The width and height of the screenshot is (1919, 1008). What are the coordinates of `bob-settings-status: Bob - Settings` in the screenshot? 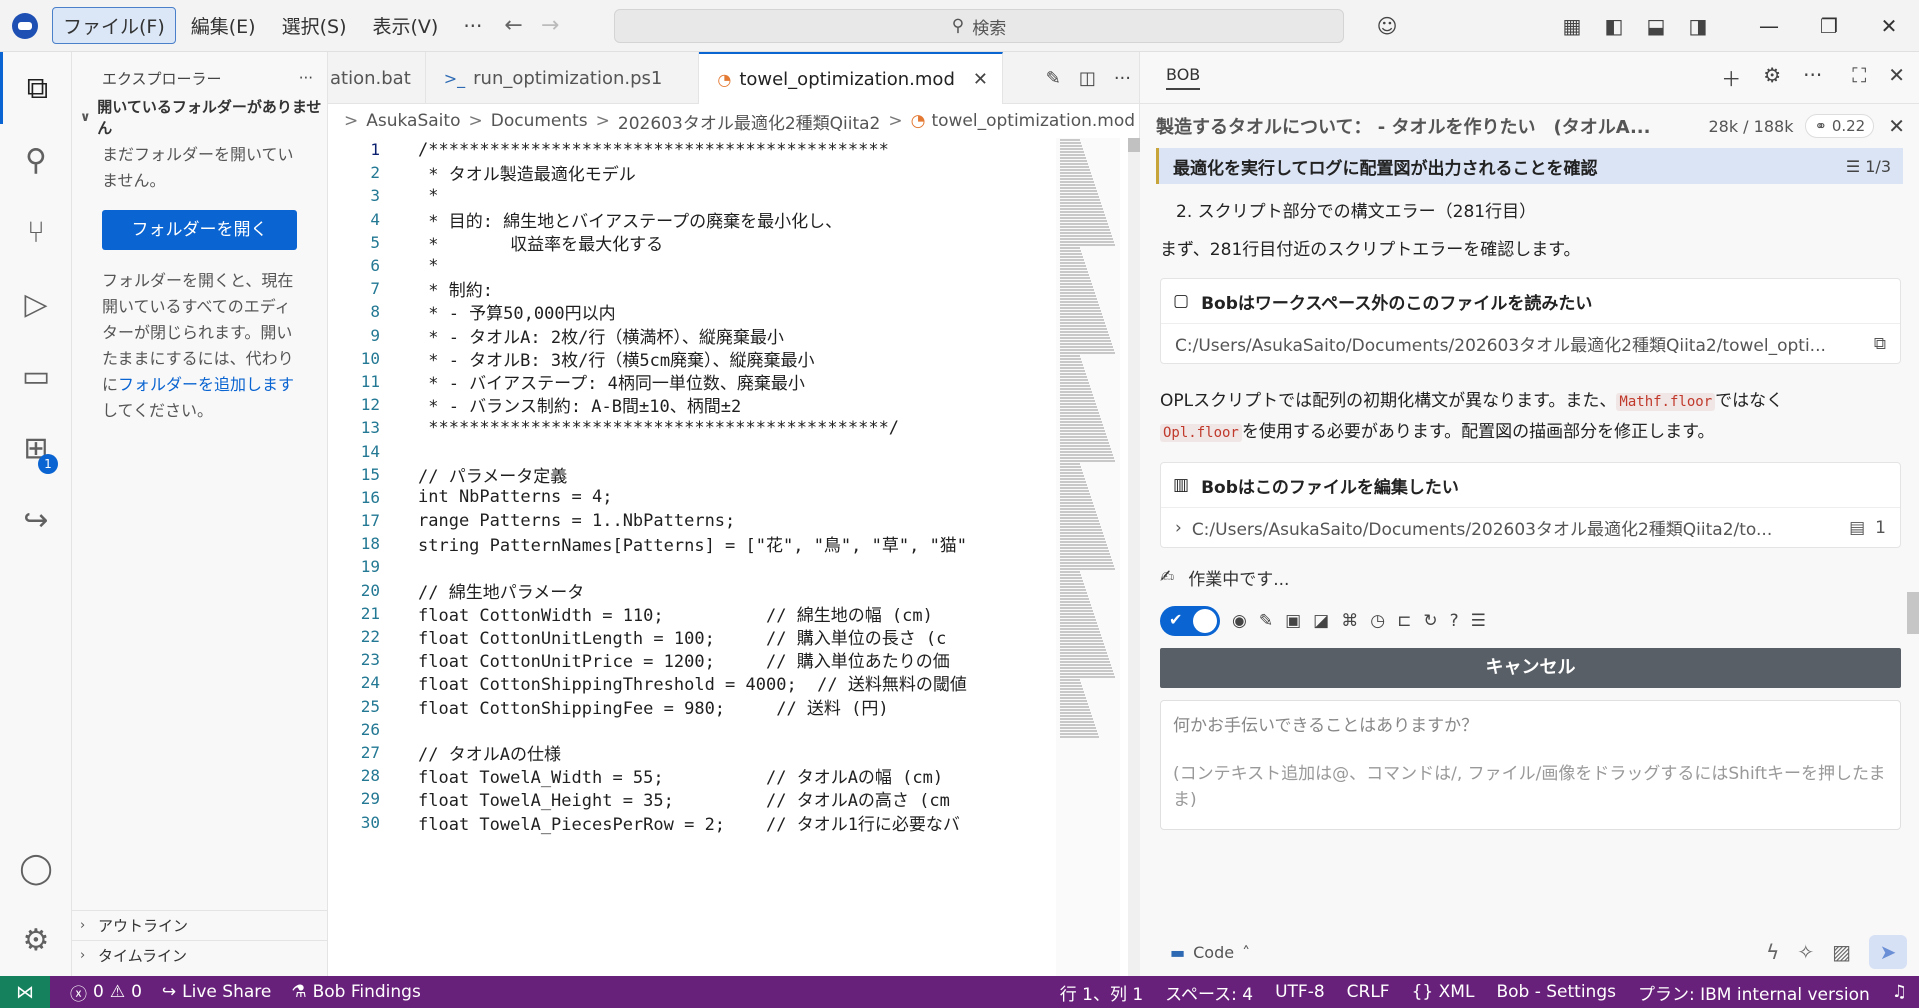 It's located at (1556, 992).